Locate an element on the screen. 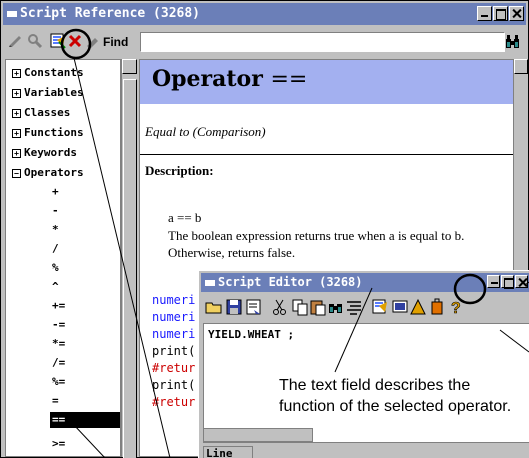  save-icon is located at coordinates (234, 307).